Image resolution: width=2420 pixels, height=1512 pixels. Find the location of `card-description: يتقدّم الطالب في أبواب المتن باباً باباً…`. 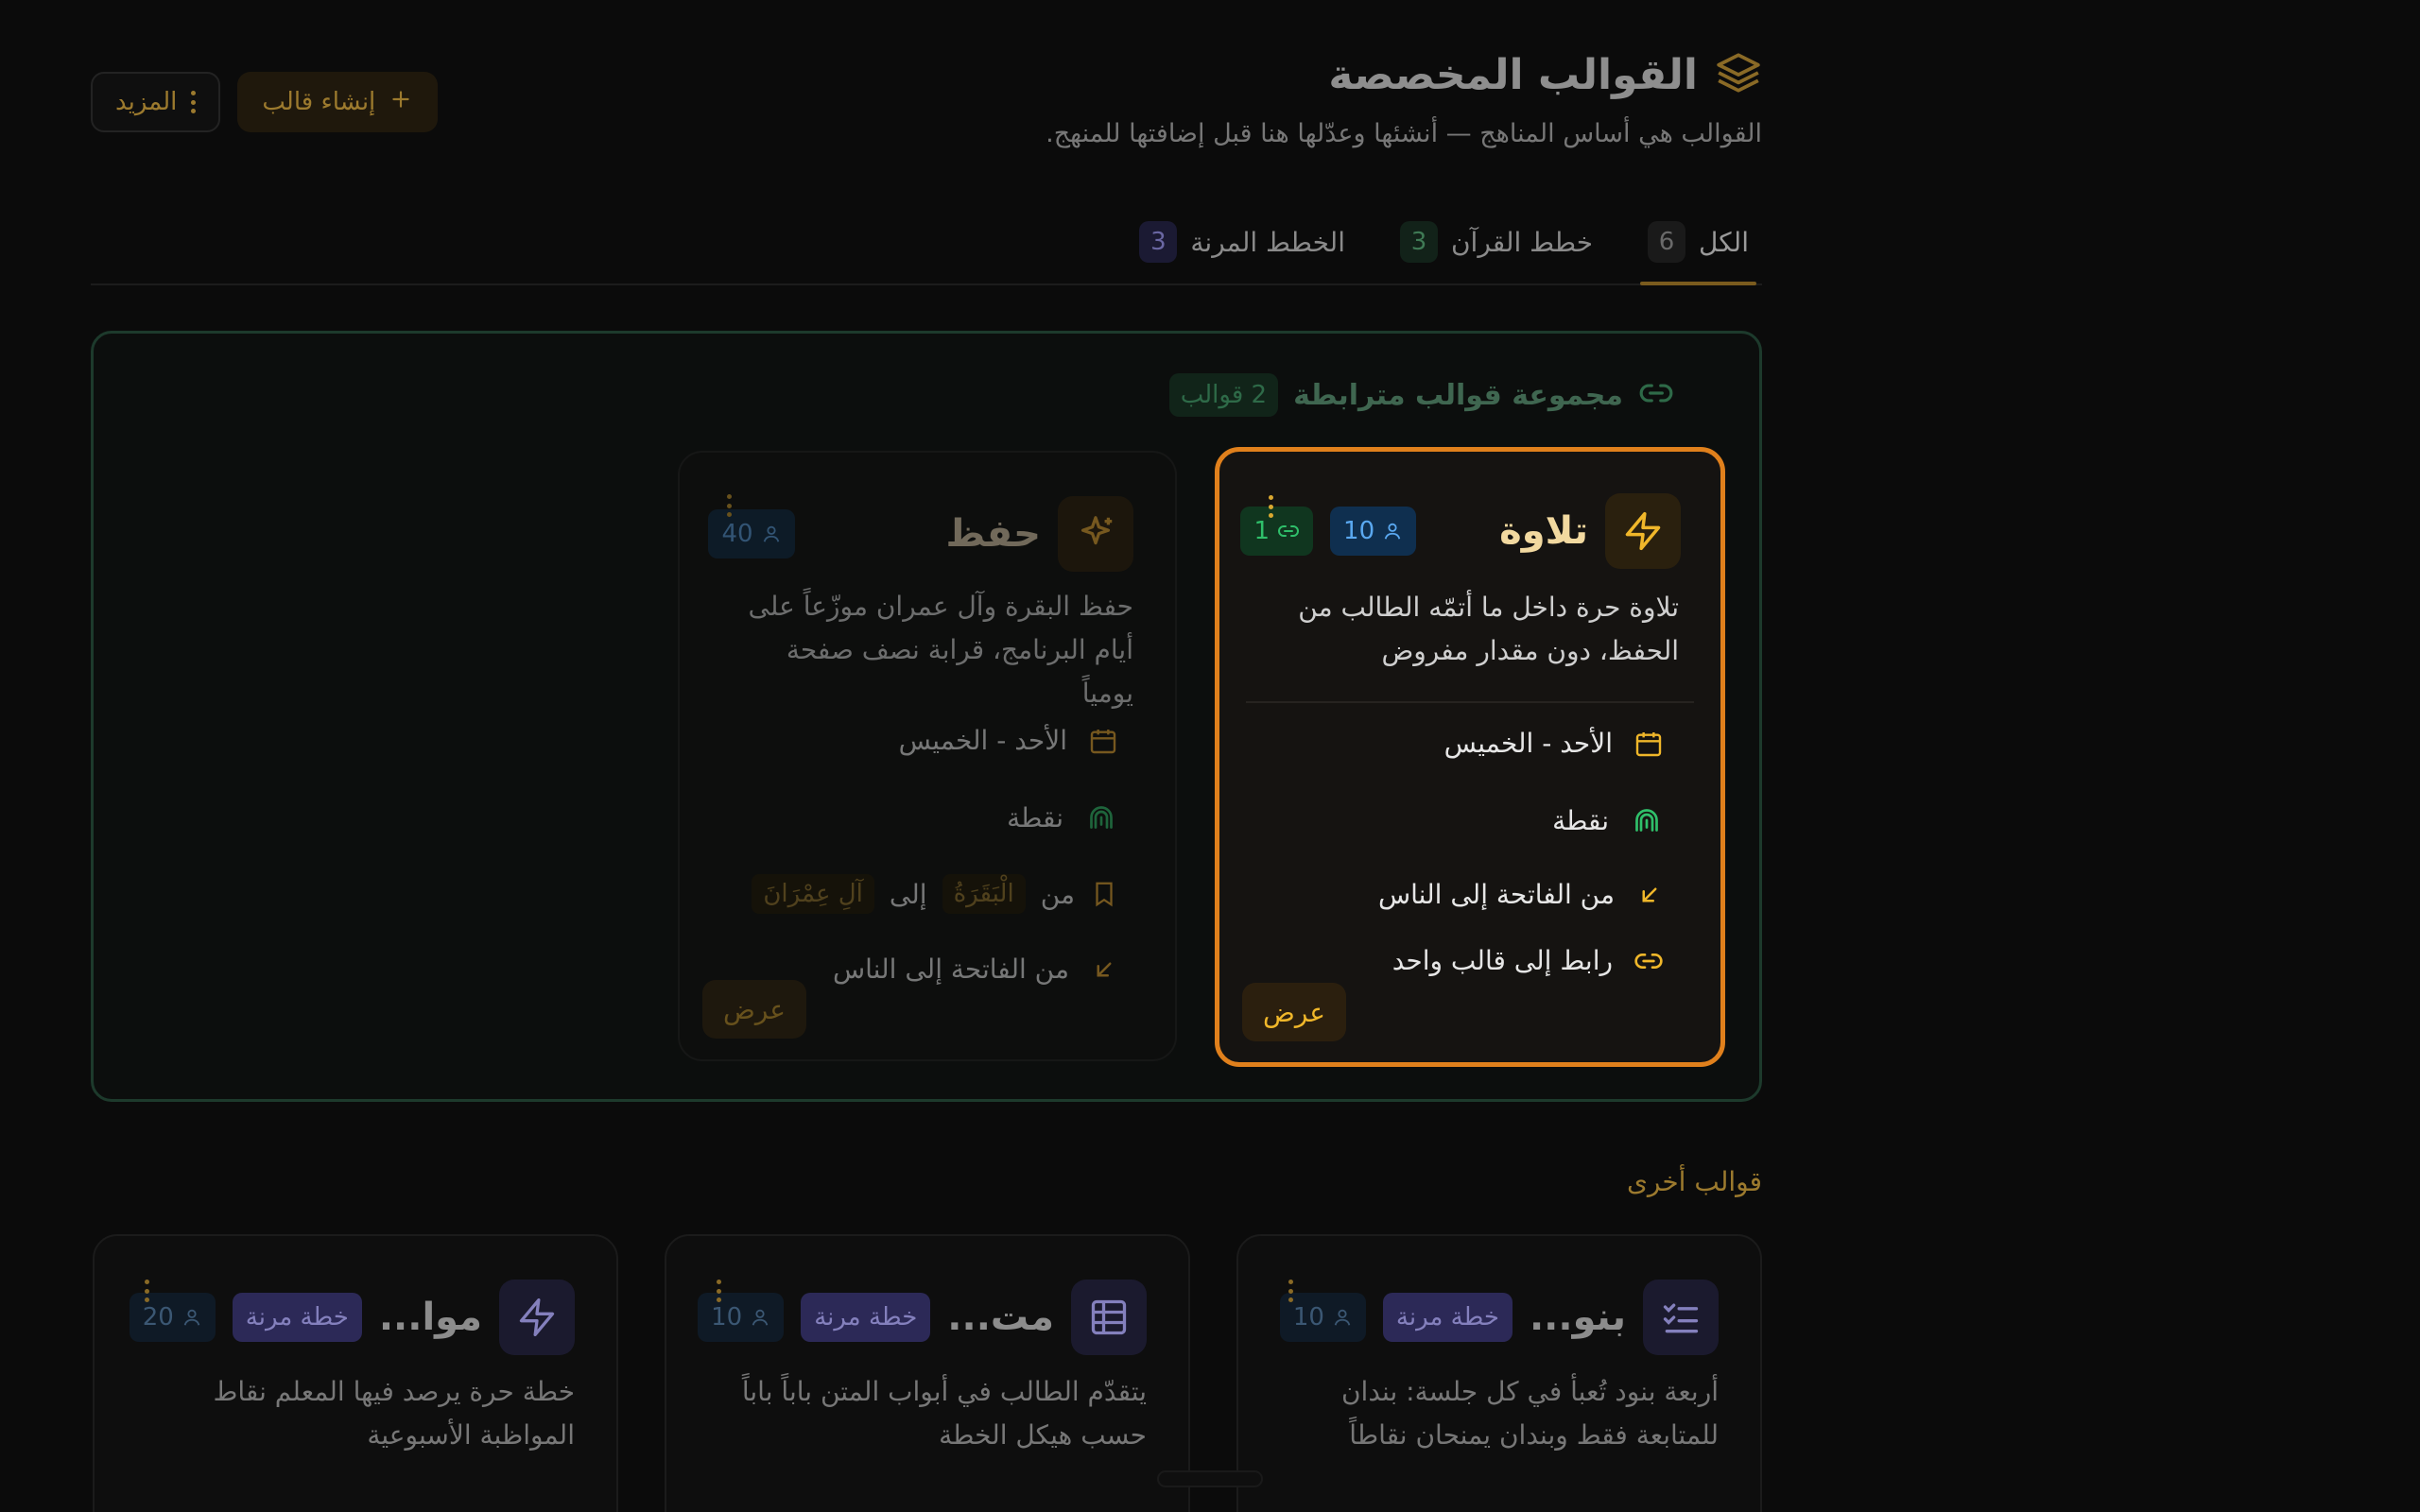

card-description: يتقدّم الطالب في أبواب المتن باباً باباً… is located at coordinates (944, 1413).